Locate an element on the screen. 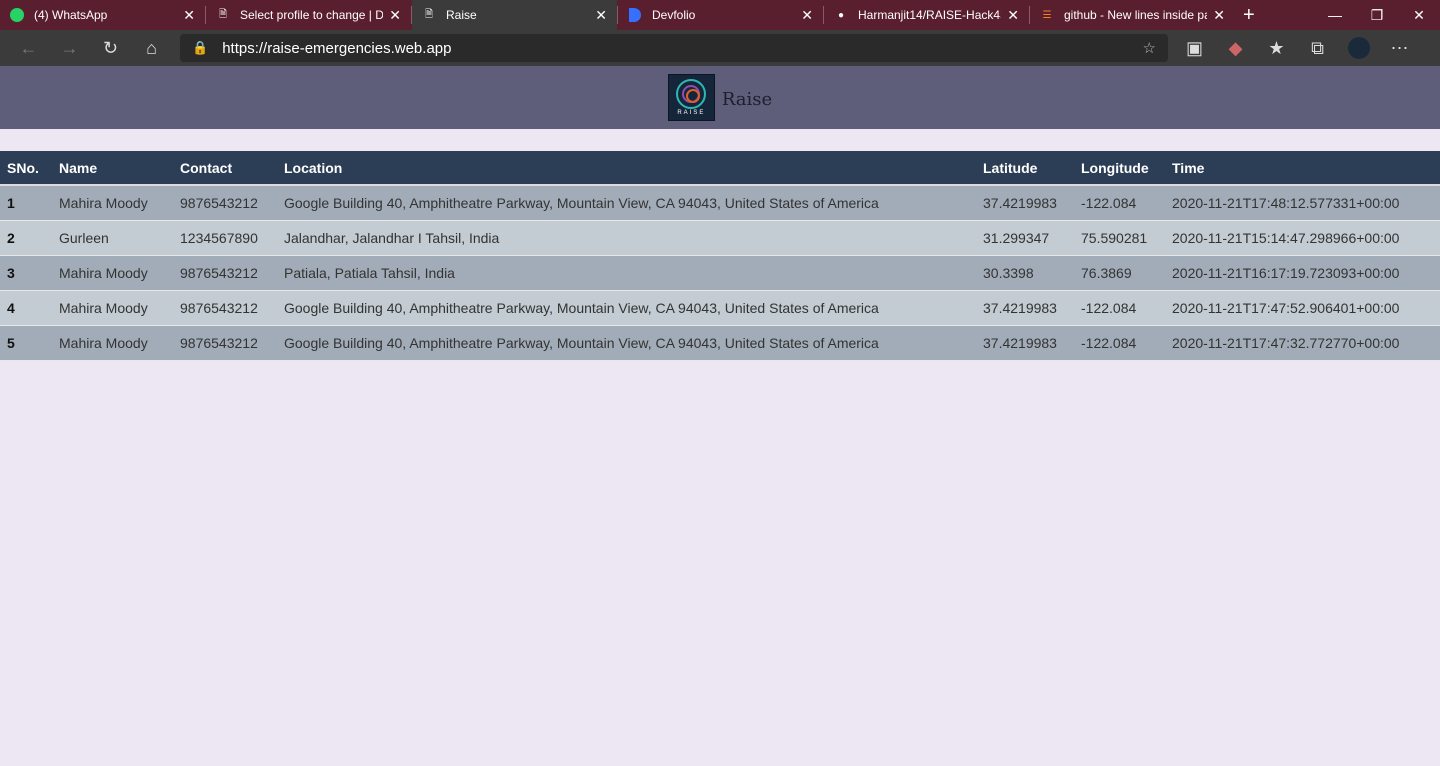 The height and width of the screenshot is (766, 1440). stackoverflow-icon: ☰ is located at coordinates (1047, 15).